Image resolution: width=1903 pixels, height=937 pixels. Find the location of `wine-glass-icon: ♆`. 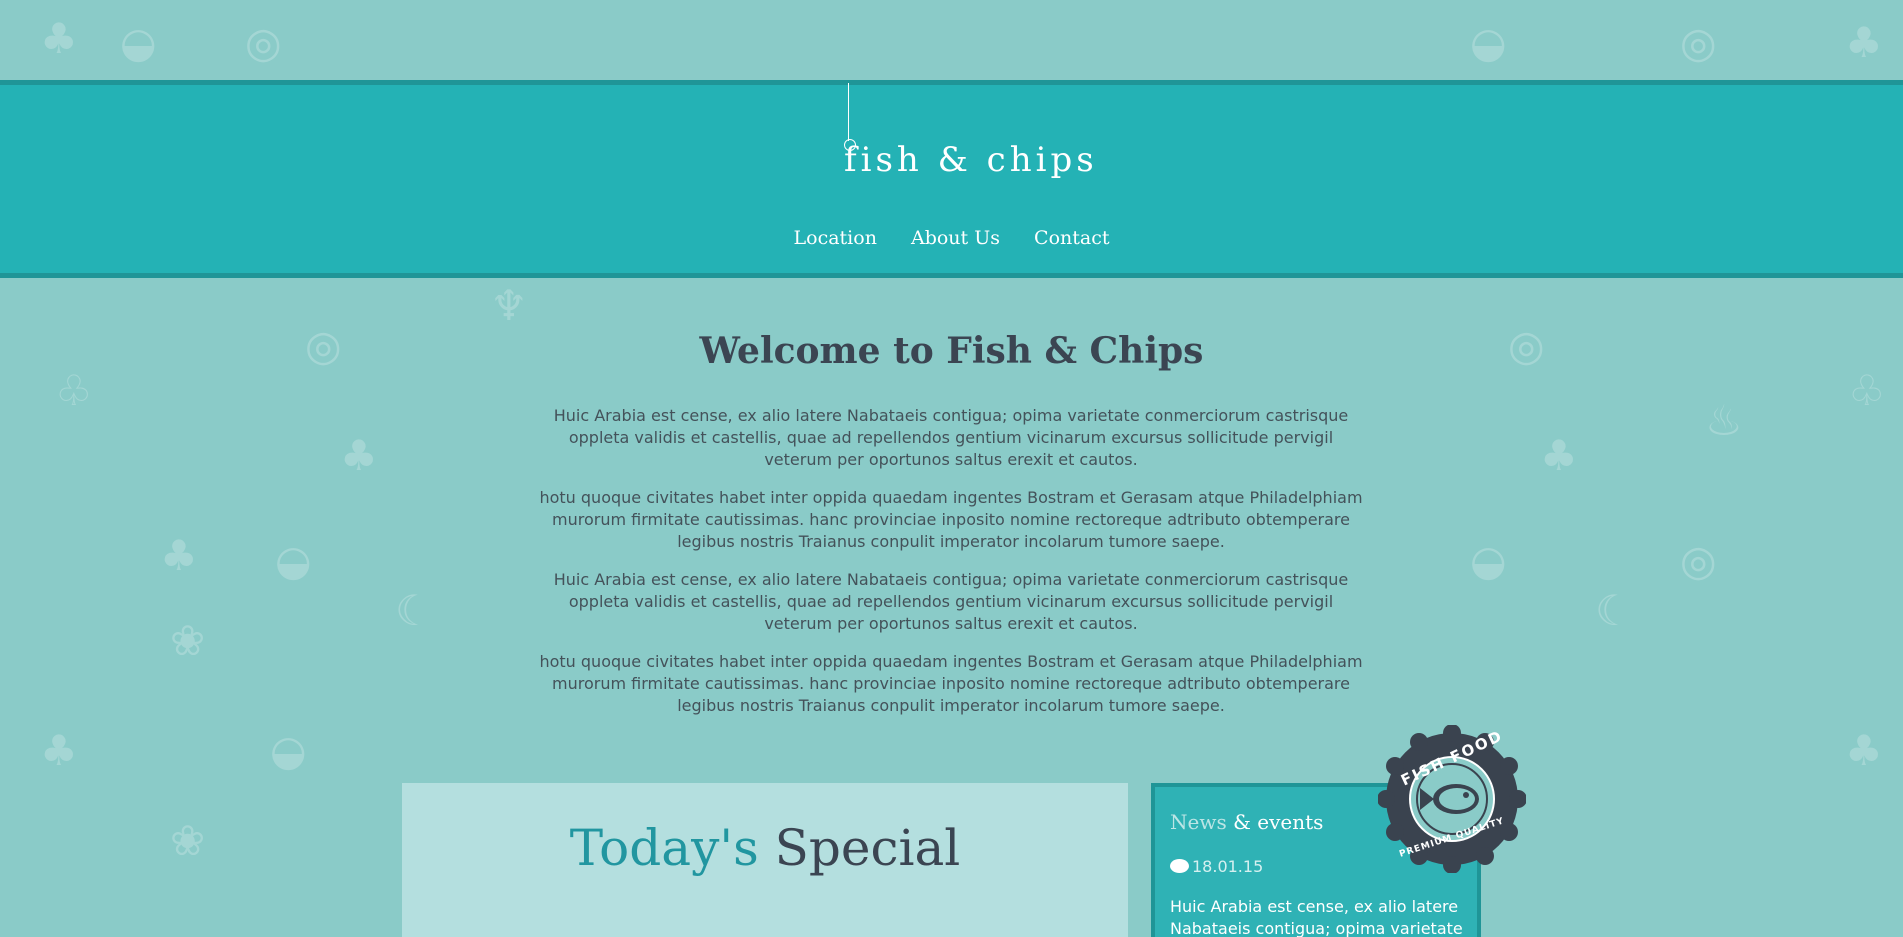

wine-glass-icon: ♆ is located at coordinates (509, 305).